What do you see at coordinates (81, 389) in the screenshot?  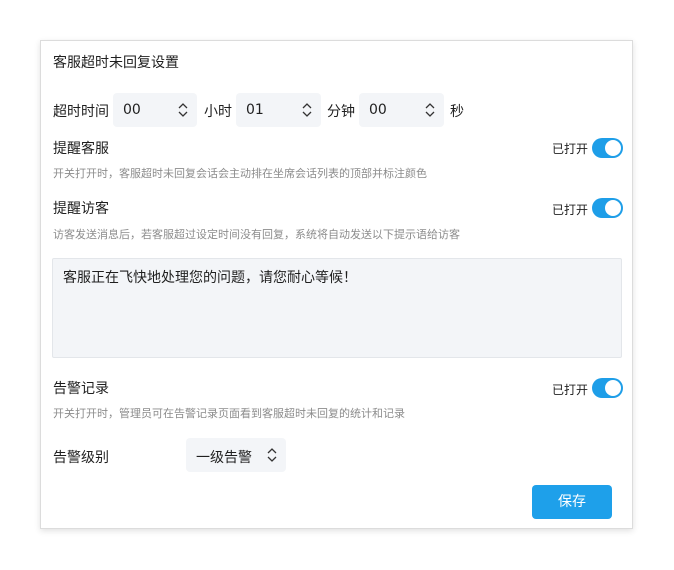 I see `alarm-record-title: 告警记录` at bounding box center [81, 389].